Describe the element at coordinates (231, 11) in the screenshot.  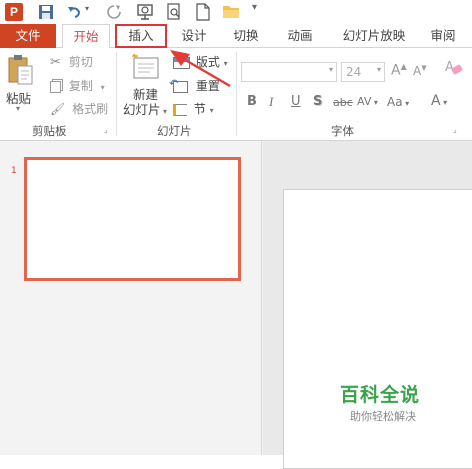
I see `open-folder-icon` at that location.